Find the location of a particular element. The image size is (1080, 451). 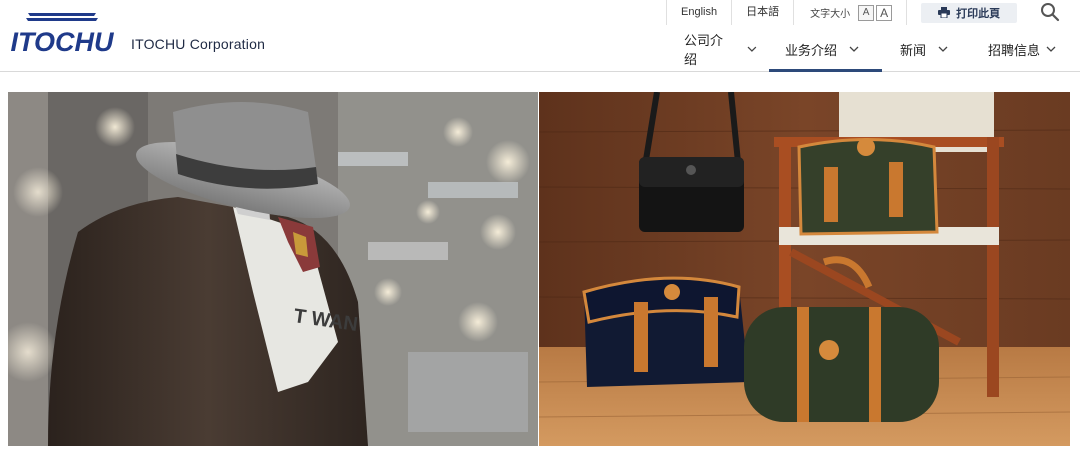

nav-label: 招聘信息 is located at coordinates (1014, 50).